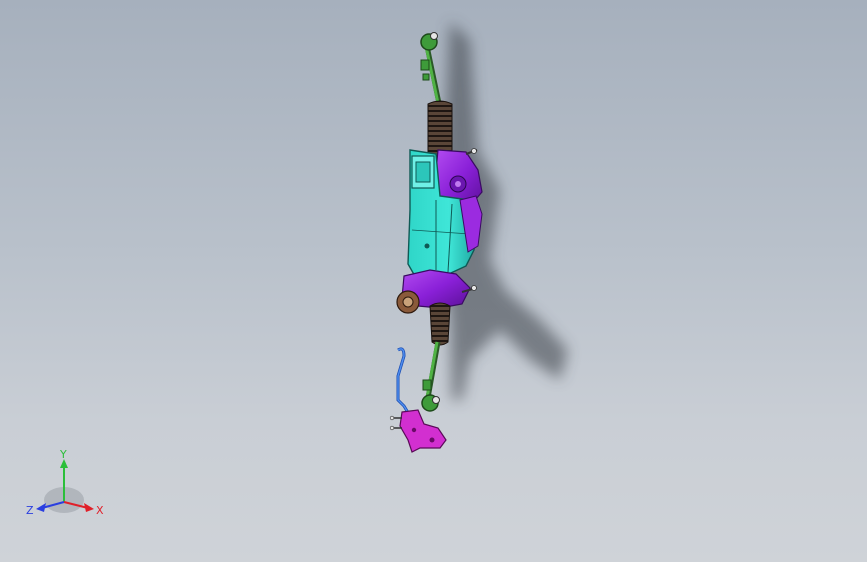  I want to click on z-axis-arrow, so click(41, 507).